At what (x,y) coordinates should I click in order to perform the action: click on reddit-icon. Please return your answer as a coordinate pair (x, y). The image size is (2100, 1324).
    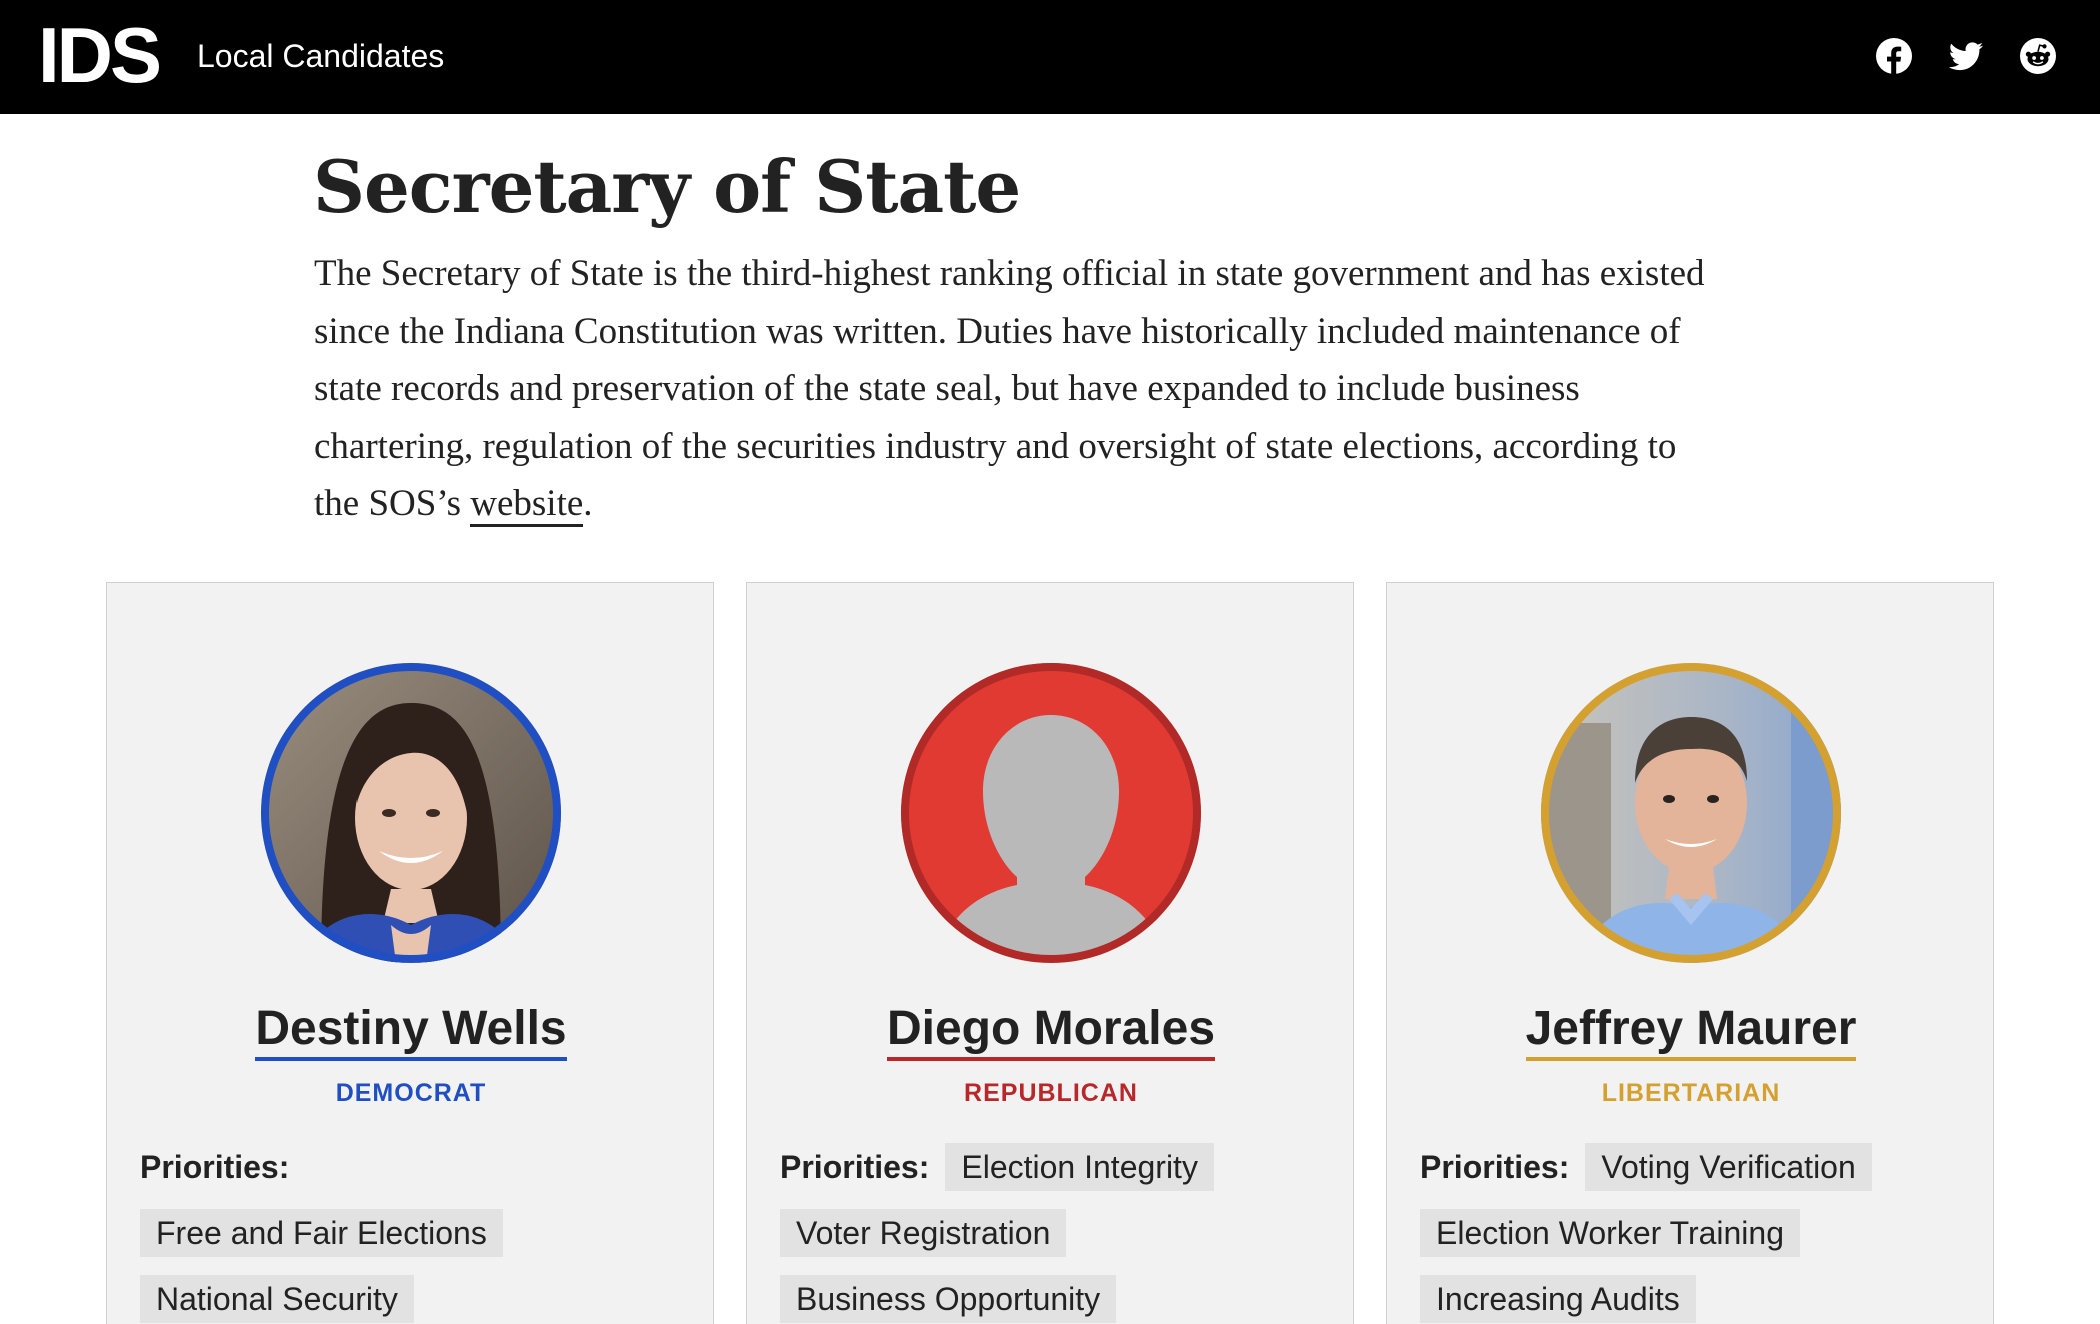
    Looking at the image, I should click on (2038, 56).